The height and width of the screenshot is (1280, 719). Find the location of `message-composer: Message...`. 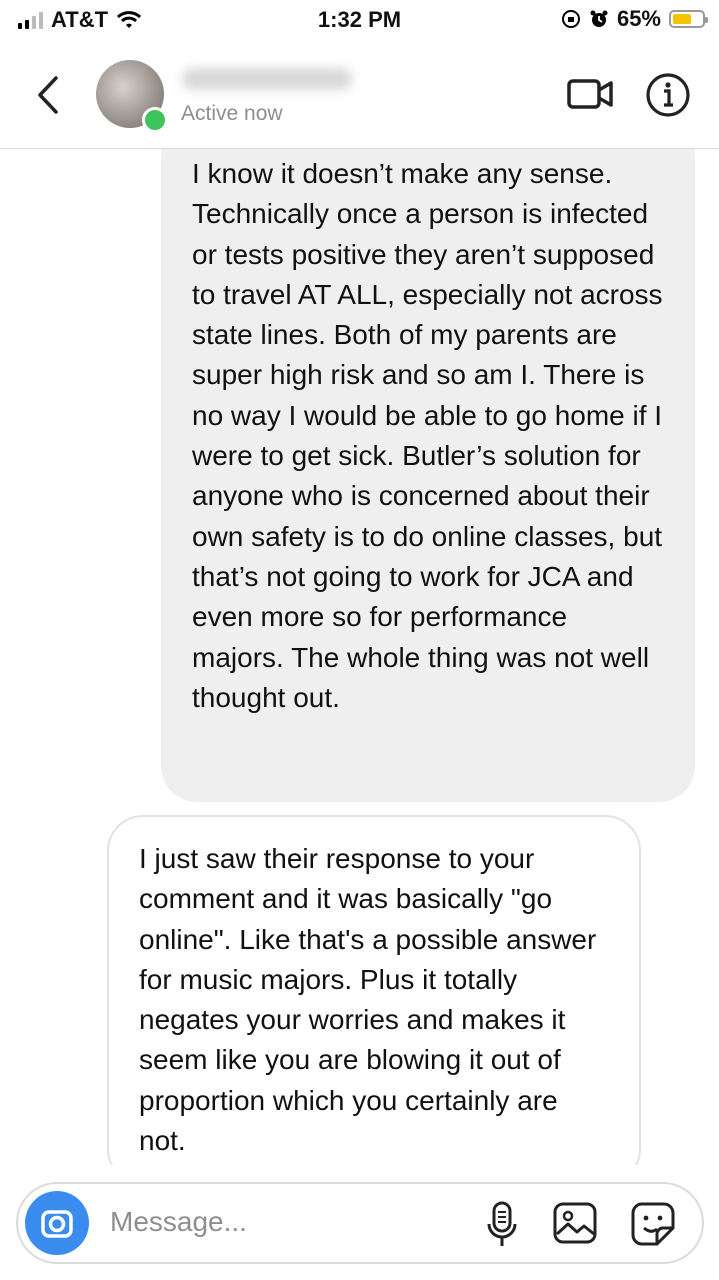

message-composer: Message... is located at coordinates (360, 1223).